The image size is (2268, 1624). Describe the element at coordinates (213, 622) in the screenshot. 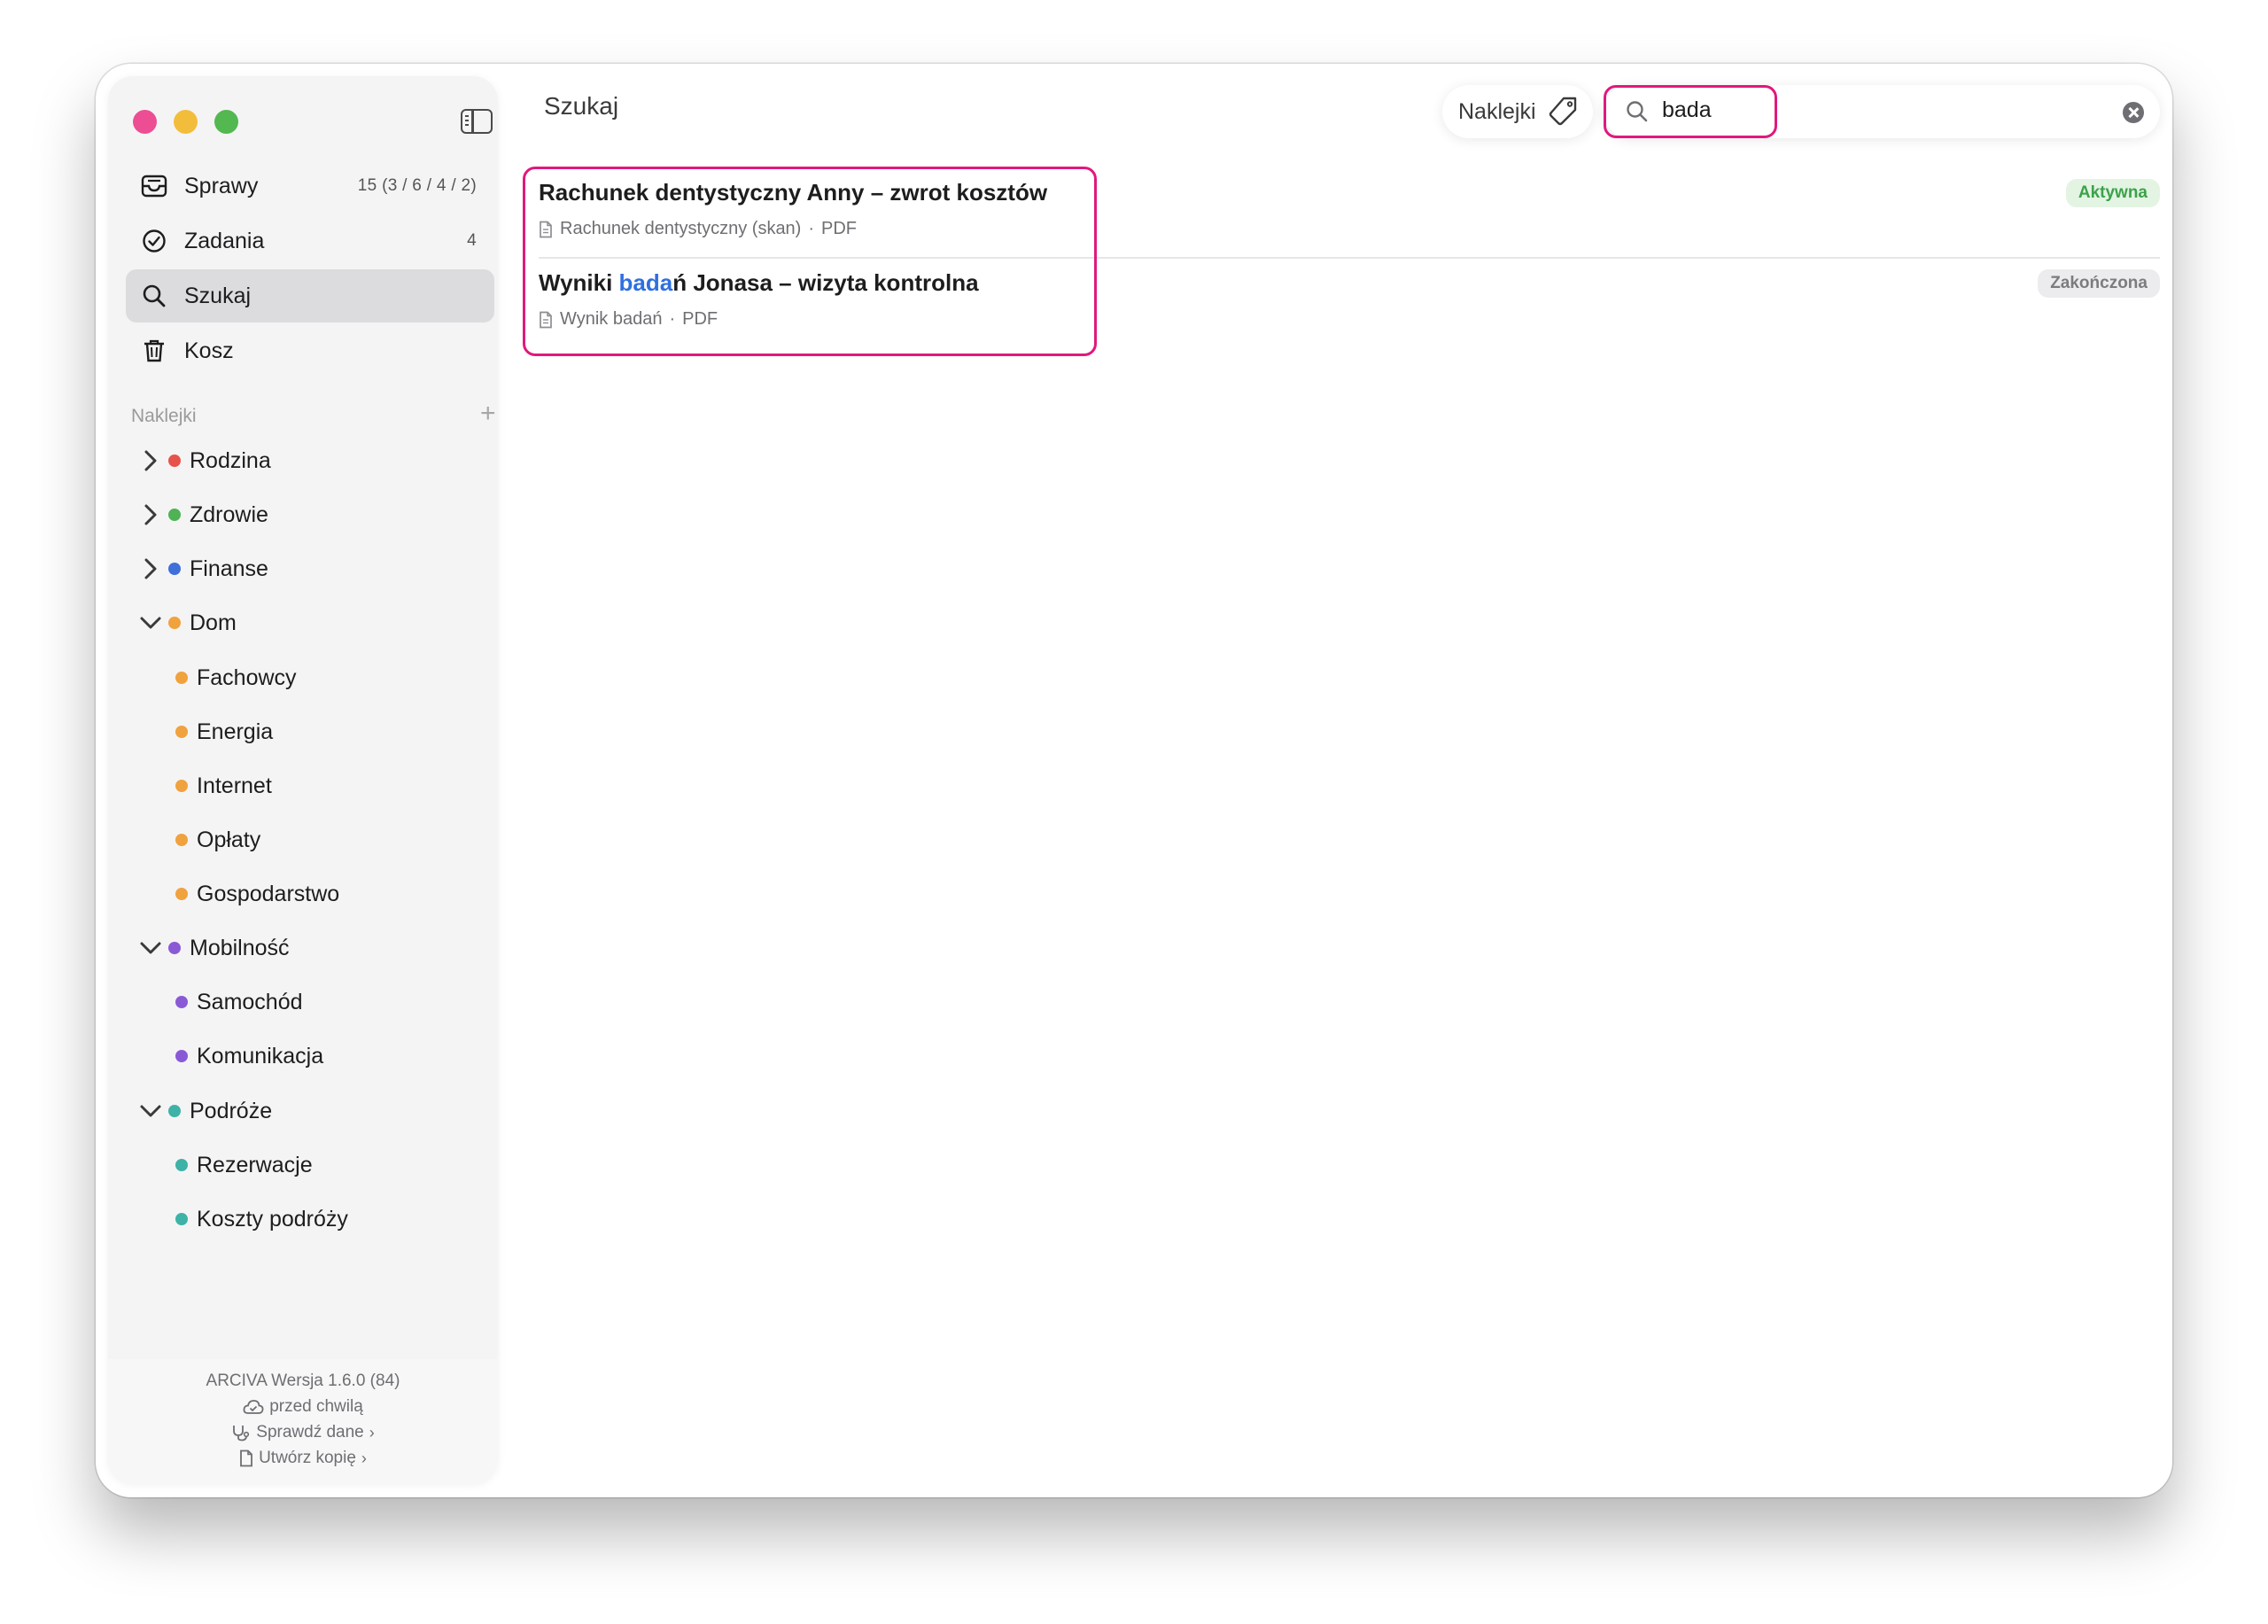

I see `tag-label: Dom` at that location.